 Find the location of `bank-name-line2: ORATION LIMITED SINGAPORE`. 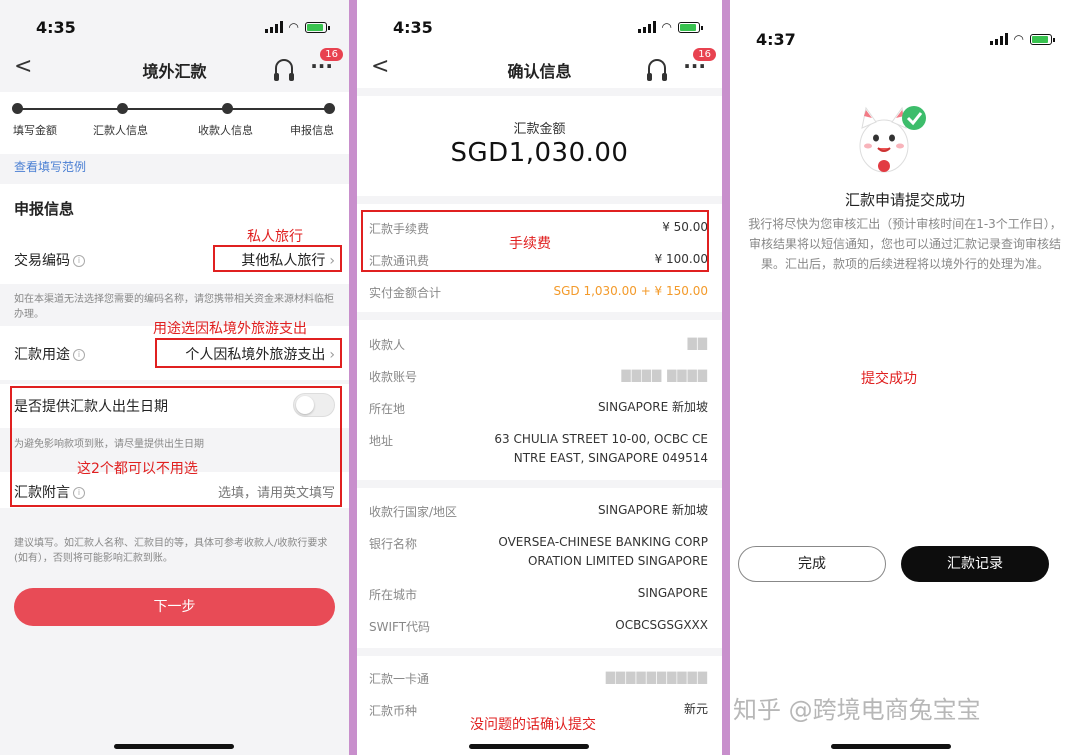

bank-name-line2: ORATION LIMITED SINGAPORE is located at coordinates (617, 561).